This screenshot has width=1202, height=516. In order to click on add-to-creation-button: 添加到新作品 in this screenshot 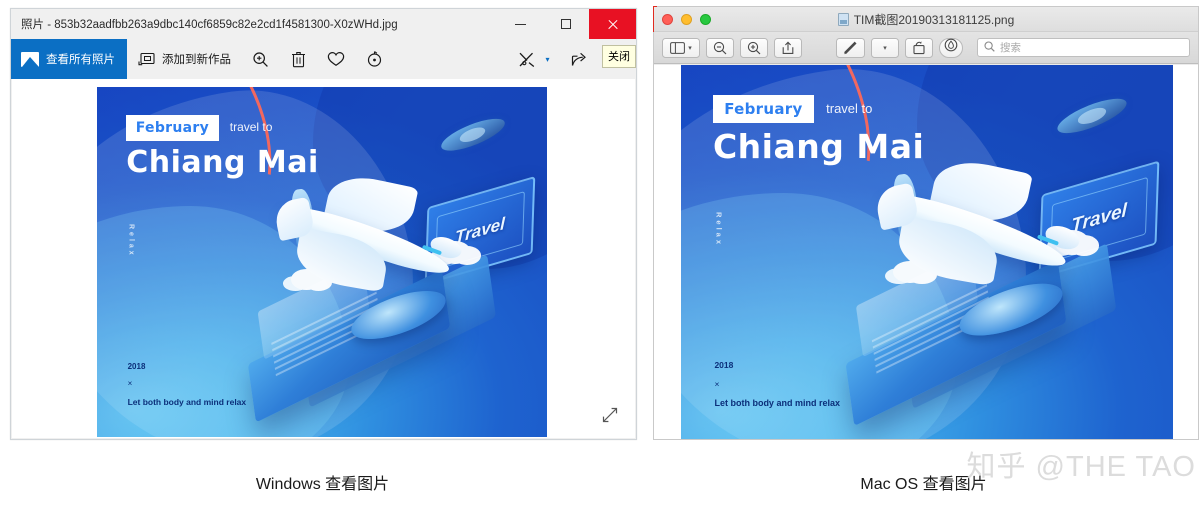, I will do `click(184, 59)`.